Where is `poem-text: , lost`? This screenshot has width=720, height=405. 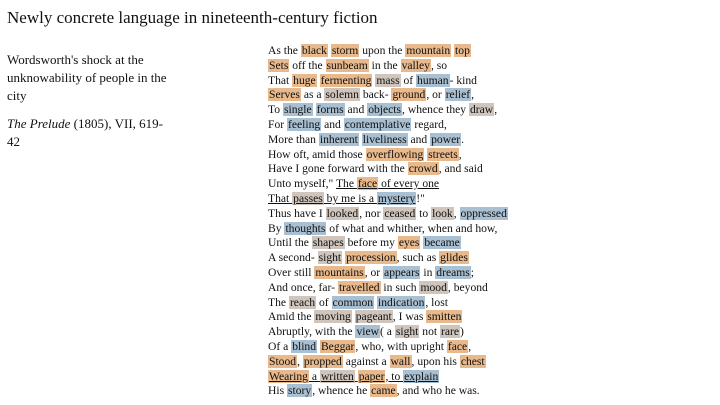
poem-text: , lost is located at coordinates (436, 302).